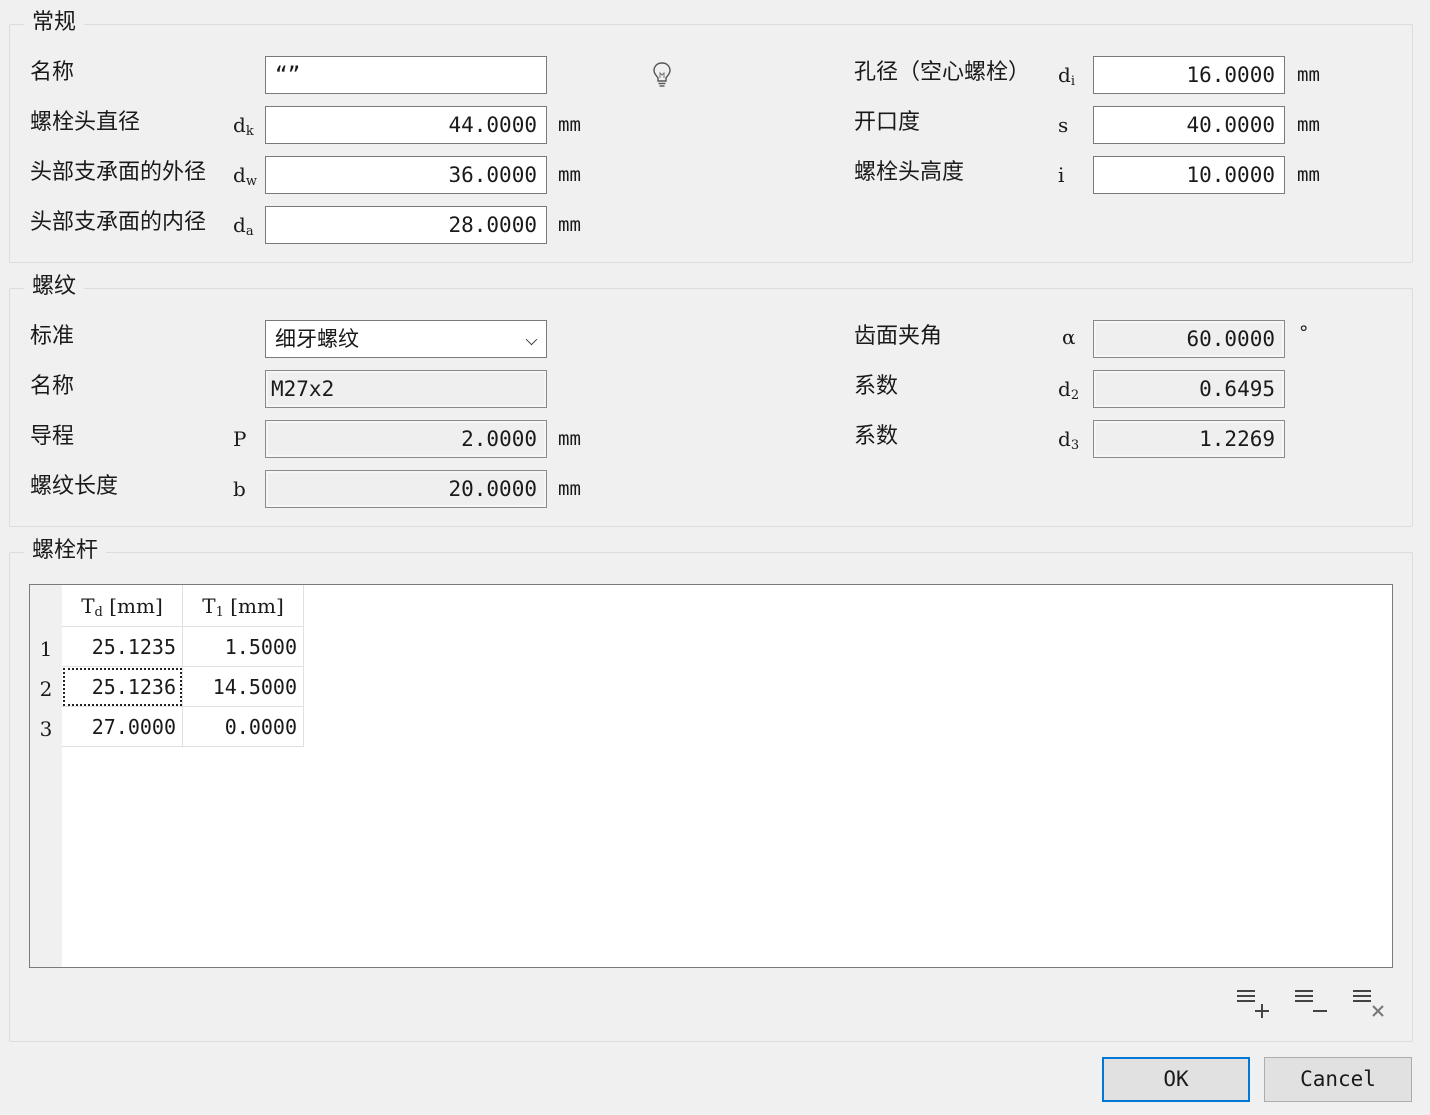 The width and height of the screenshot is (1430, 1115). I want to click on head-height-field: 10.0000, so click(1189, 175).